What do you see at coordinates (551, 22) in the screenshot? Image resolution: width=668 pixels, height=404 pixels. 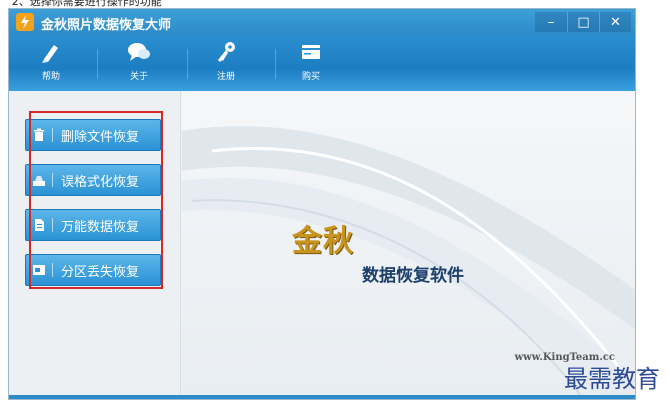 I see `minimize-button: –` at bounding box center [551, 22].